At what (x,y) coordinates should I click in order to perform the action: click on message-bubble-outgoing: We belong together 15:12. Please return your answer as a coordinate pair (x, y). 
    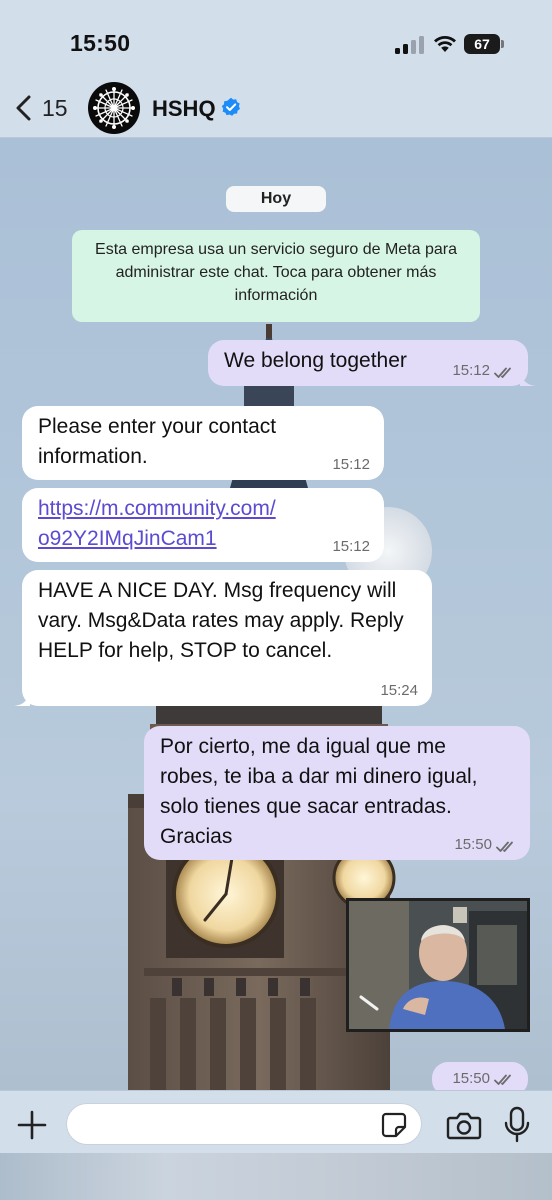
    Looking at the image, I should click on (372, 363).